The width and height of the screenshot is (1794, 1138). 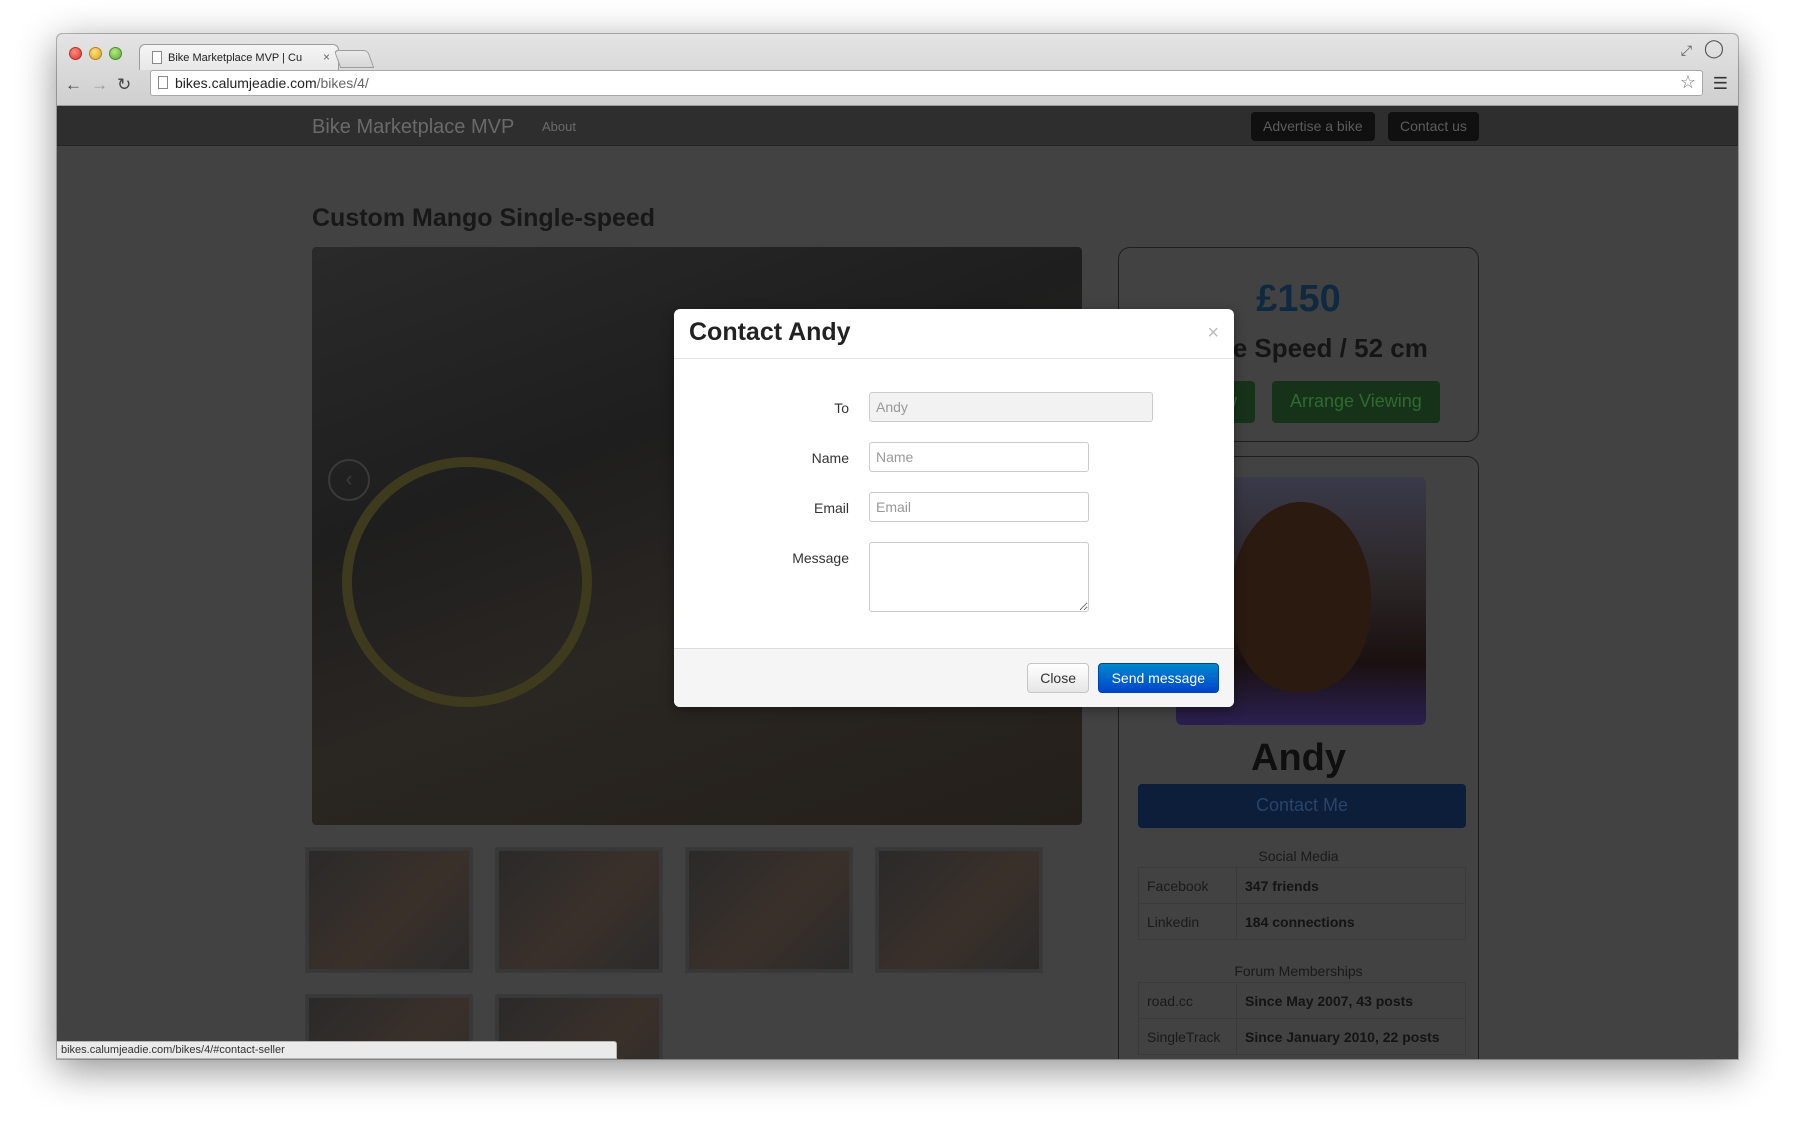 What do you see at coordinates (1302, 806) in the screenshot?
I see `contact-me-button: Contact Me` at bounding box center [1302, 806].